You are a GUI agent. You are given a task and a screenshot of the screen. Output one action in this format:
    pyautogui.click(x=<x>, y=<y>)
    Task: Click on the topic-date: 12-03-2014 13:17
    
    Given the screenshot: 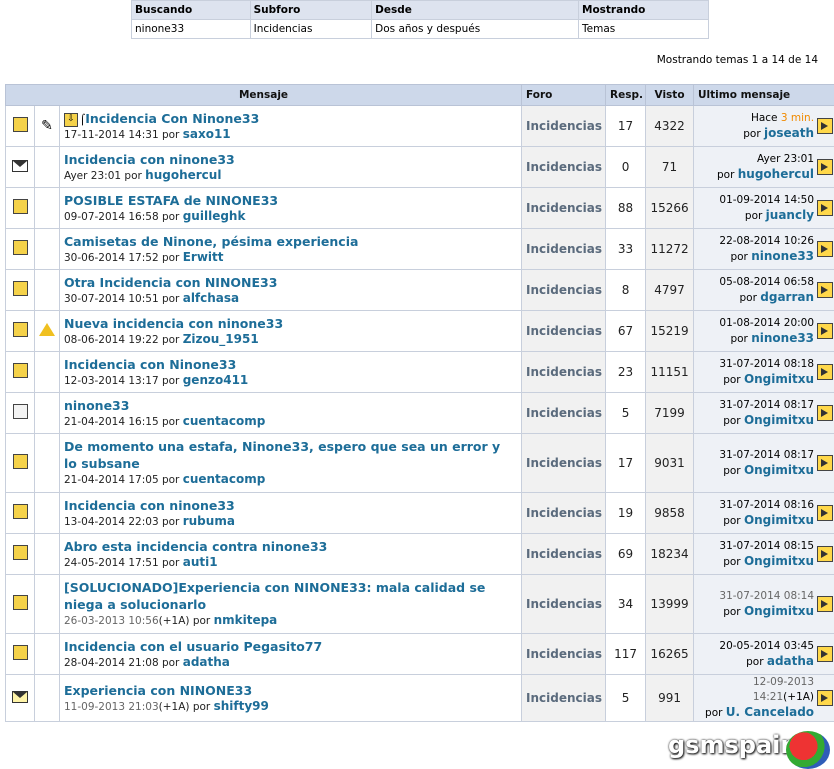 What is the action you would take?
    pyautogui.click(x=111, y=380)
    